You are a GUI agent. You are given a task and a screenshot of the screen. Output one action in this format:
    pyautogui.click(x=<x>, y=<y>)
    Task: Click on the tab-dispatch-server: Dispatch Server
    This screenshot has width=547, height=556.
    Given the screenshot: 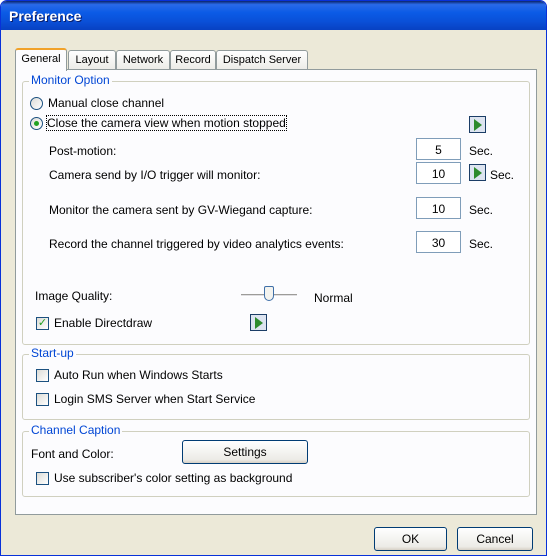 What is the action you would take?
    pyautogui.click(x=262, y=60)
    